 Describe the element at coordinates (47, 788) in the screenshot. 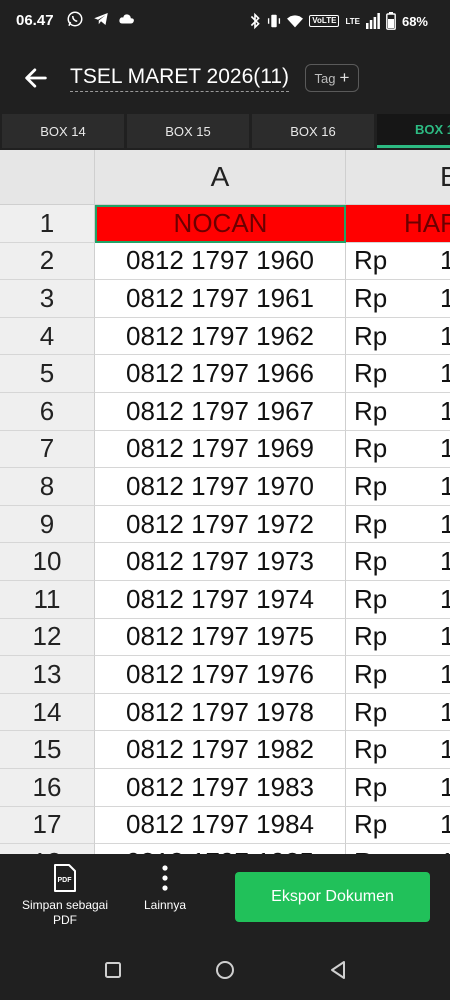

I see `row-number: 16` at that location.